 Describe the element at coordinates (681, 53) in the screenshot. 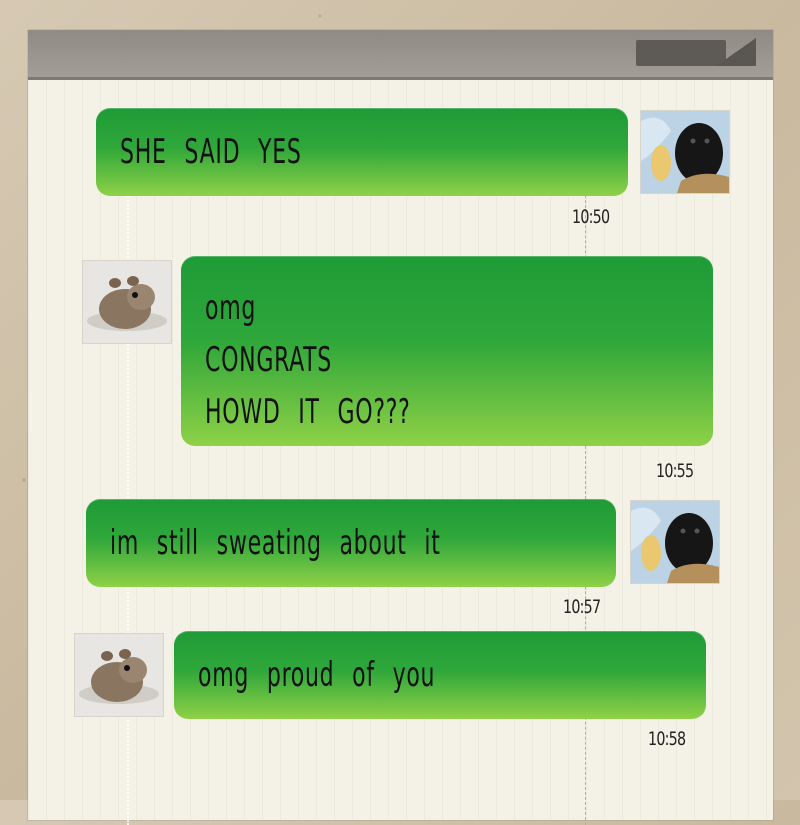

I see `battery-icon` at that location.